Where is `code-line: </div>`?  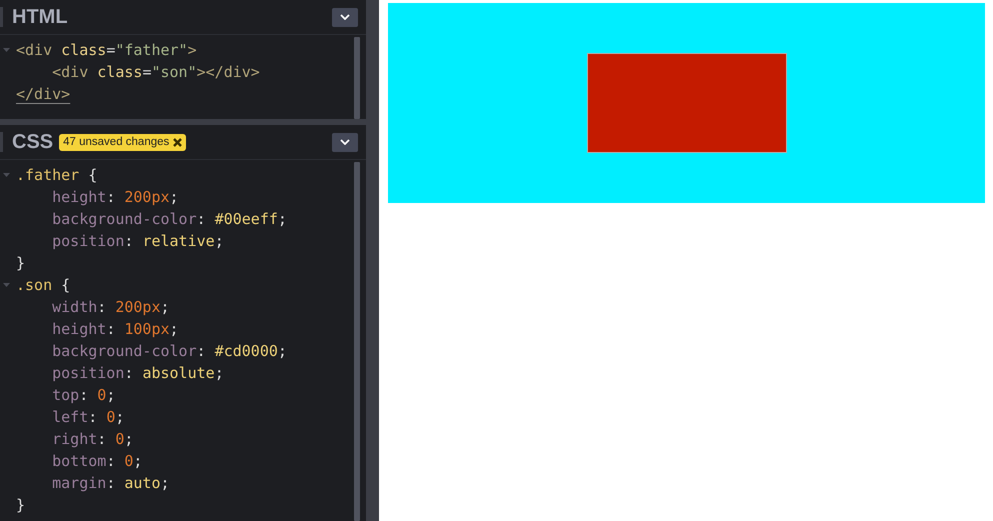
code-line: </div> is located at coordinates (43, 94).